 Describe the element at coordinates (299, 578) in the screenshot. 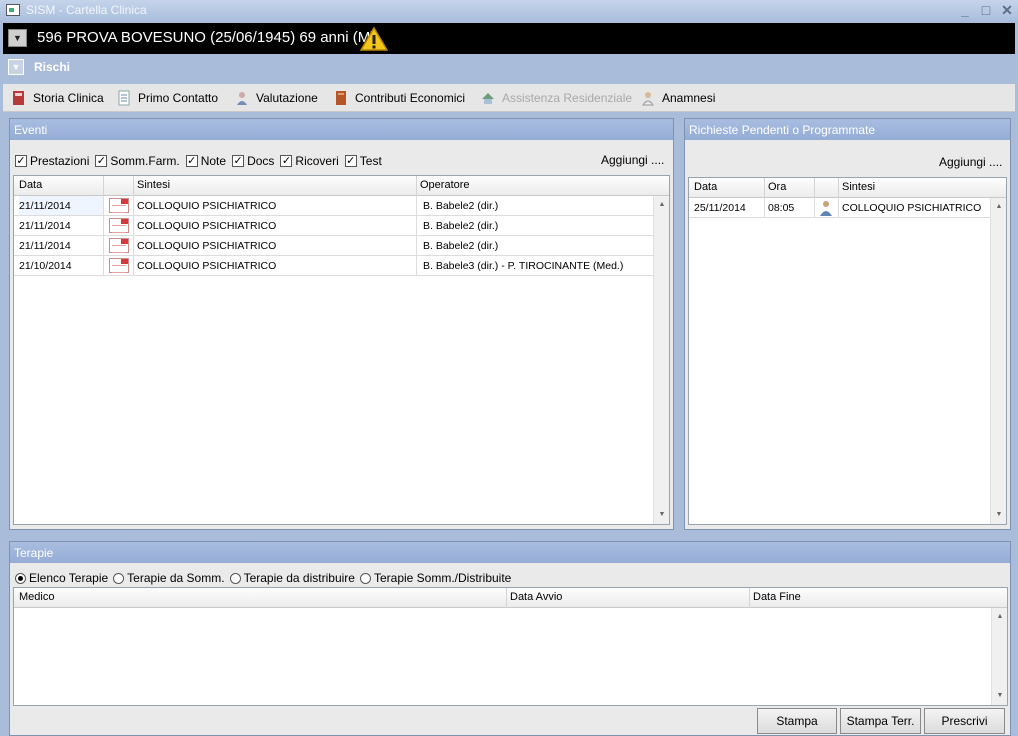

I see `radio-label: Terapie da distribuire` at that location.